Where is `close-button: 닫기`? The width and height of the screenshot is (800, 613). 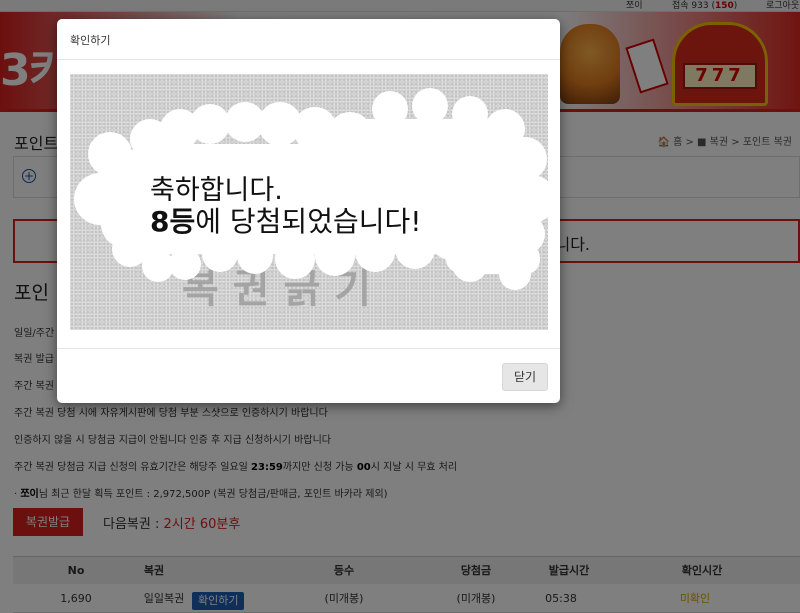
close-button: 닫기 is located at coordinates (525, 377).